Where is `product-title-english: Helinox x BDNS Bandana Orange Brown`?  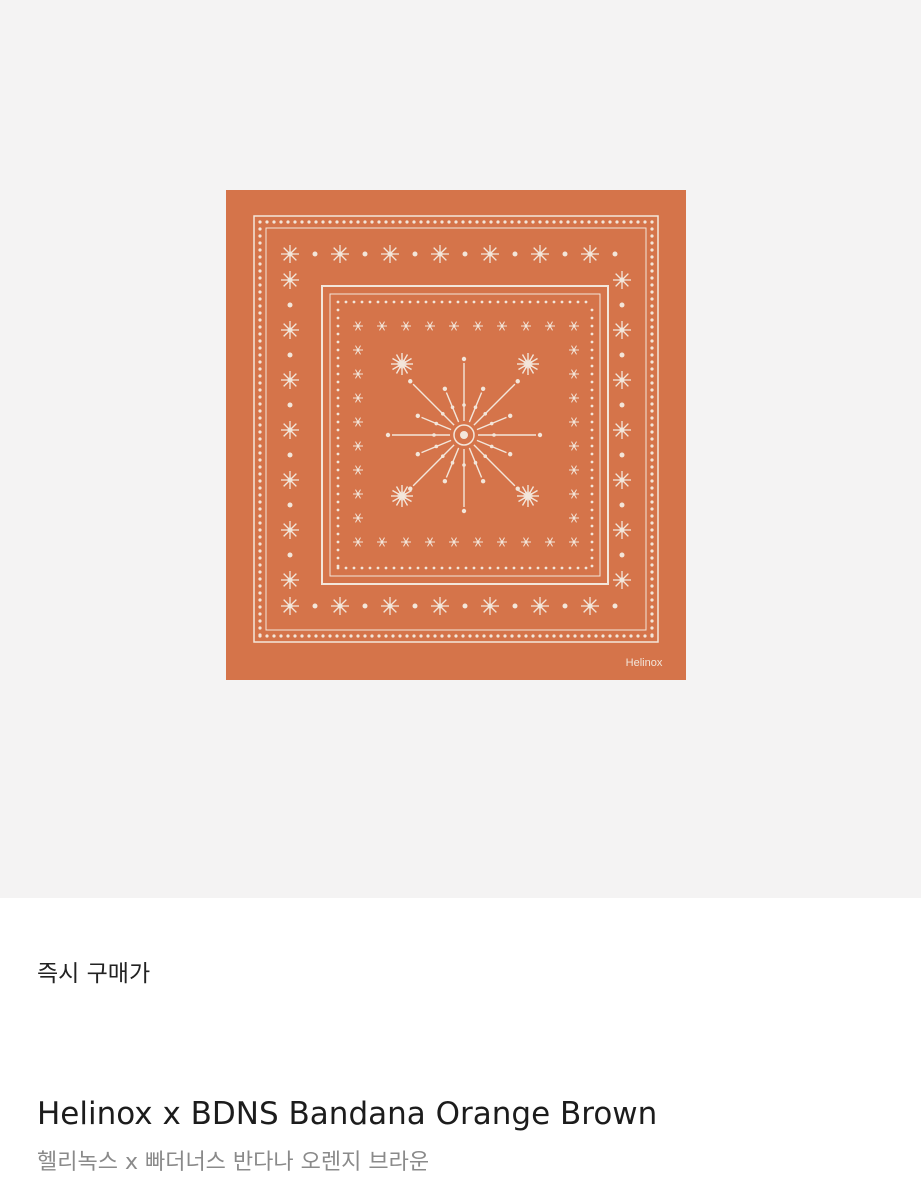
product-title-english: Helinox x BDNS Bandana Orange Brown is located at coordinates (347, 1114).